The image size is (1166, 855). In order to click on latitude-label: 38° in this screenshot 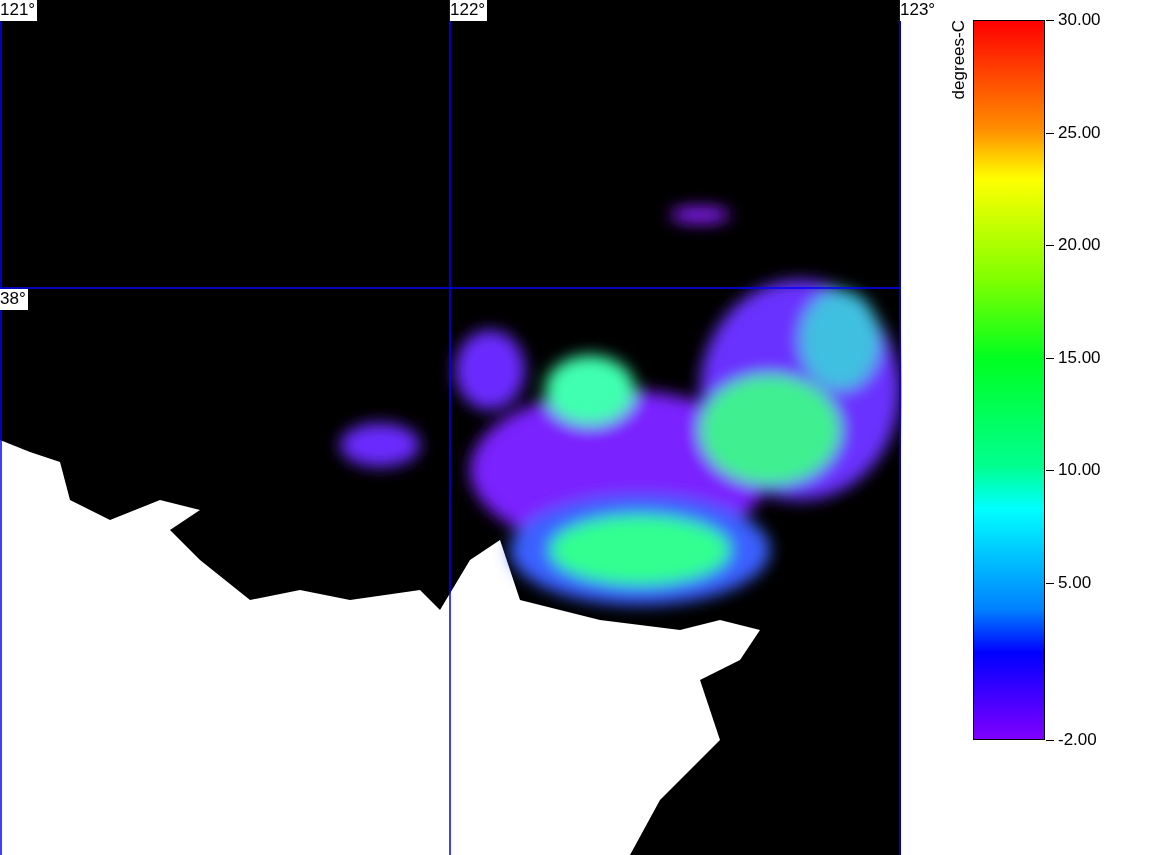, I will do `click(14, 299)`.